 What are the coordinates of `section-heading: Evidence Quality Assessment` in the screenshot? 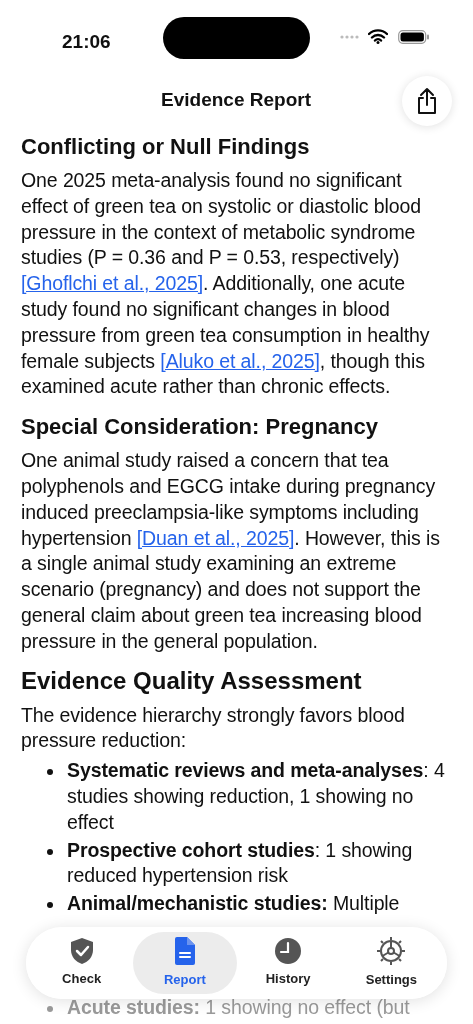 It's located at (192, 680).